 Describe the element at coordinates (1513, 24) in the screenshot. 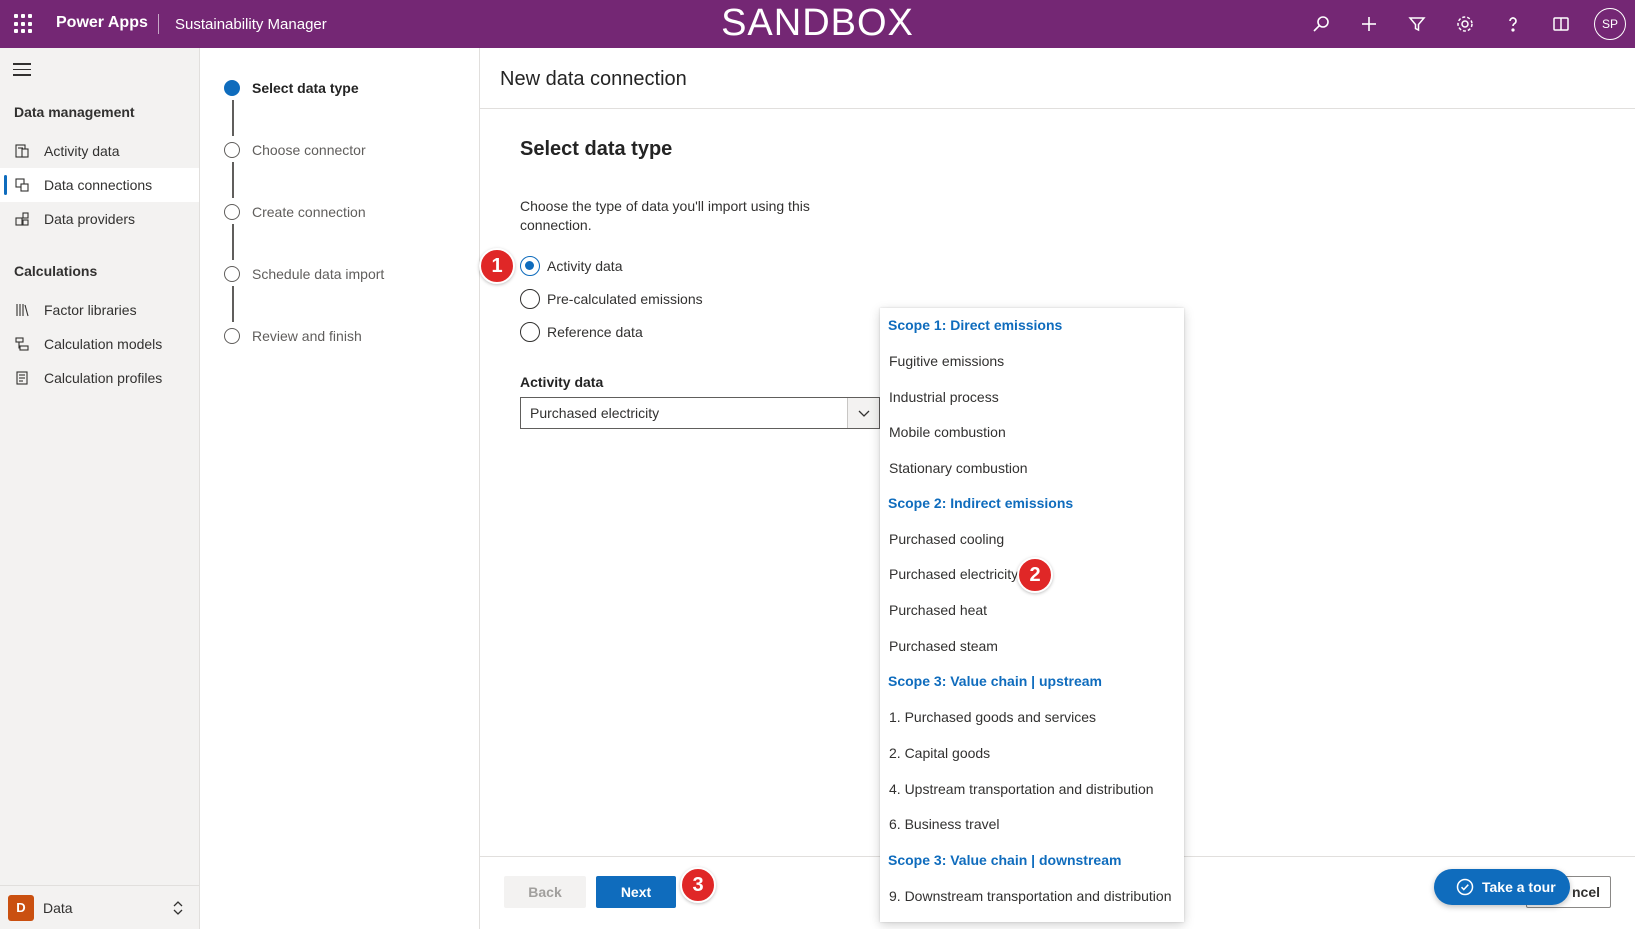

I see `help-icon` at that location.